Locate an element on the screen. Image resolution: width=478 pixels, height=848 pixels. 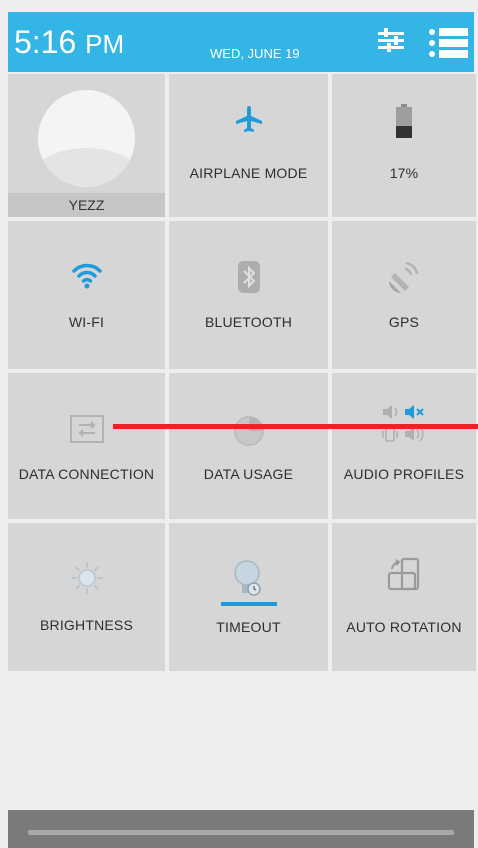
battery-level: 17% is located at coordinates (404, 173).